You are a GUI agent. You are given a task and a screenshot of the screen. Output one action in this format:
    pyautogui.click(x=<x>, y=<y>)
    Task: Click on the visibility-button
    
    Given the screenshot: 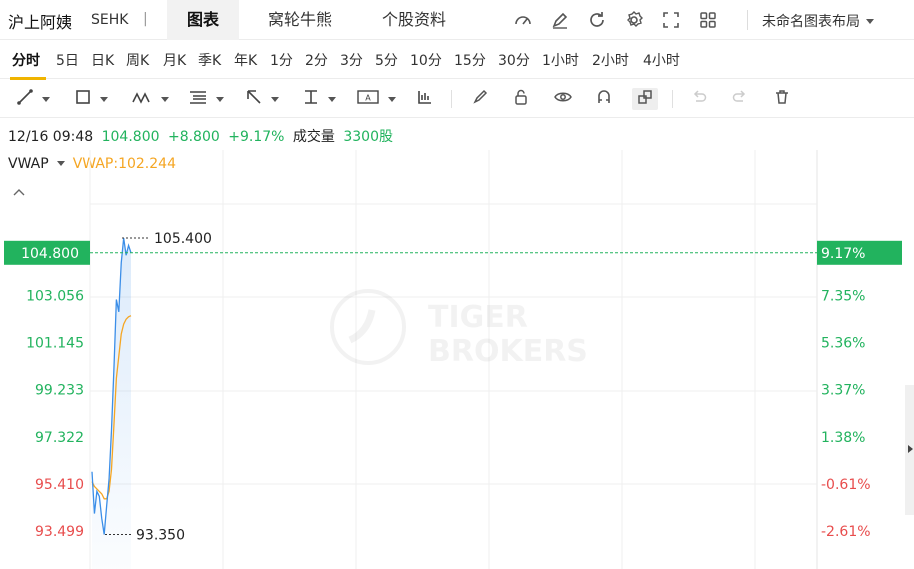 What is the action you would take?
    pyautogui.click(x=563, y=99)
    